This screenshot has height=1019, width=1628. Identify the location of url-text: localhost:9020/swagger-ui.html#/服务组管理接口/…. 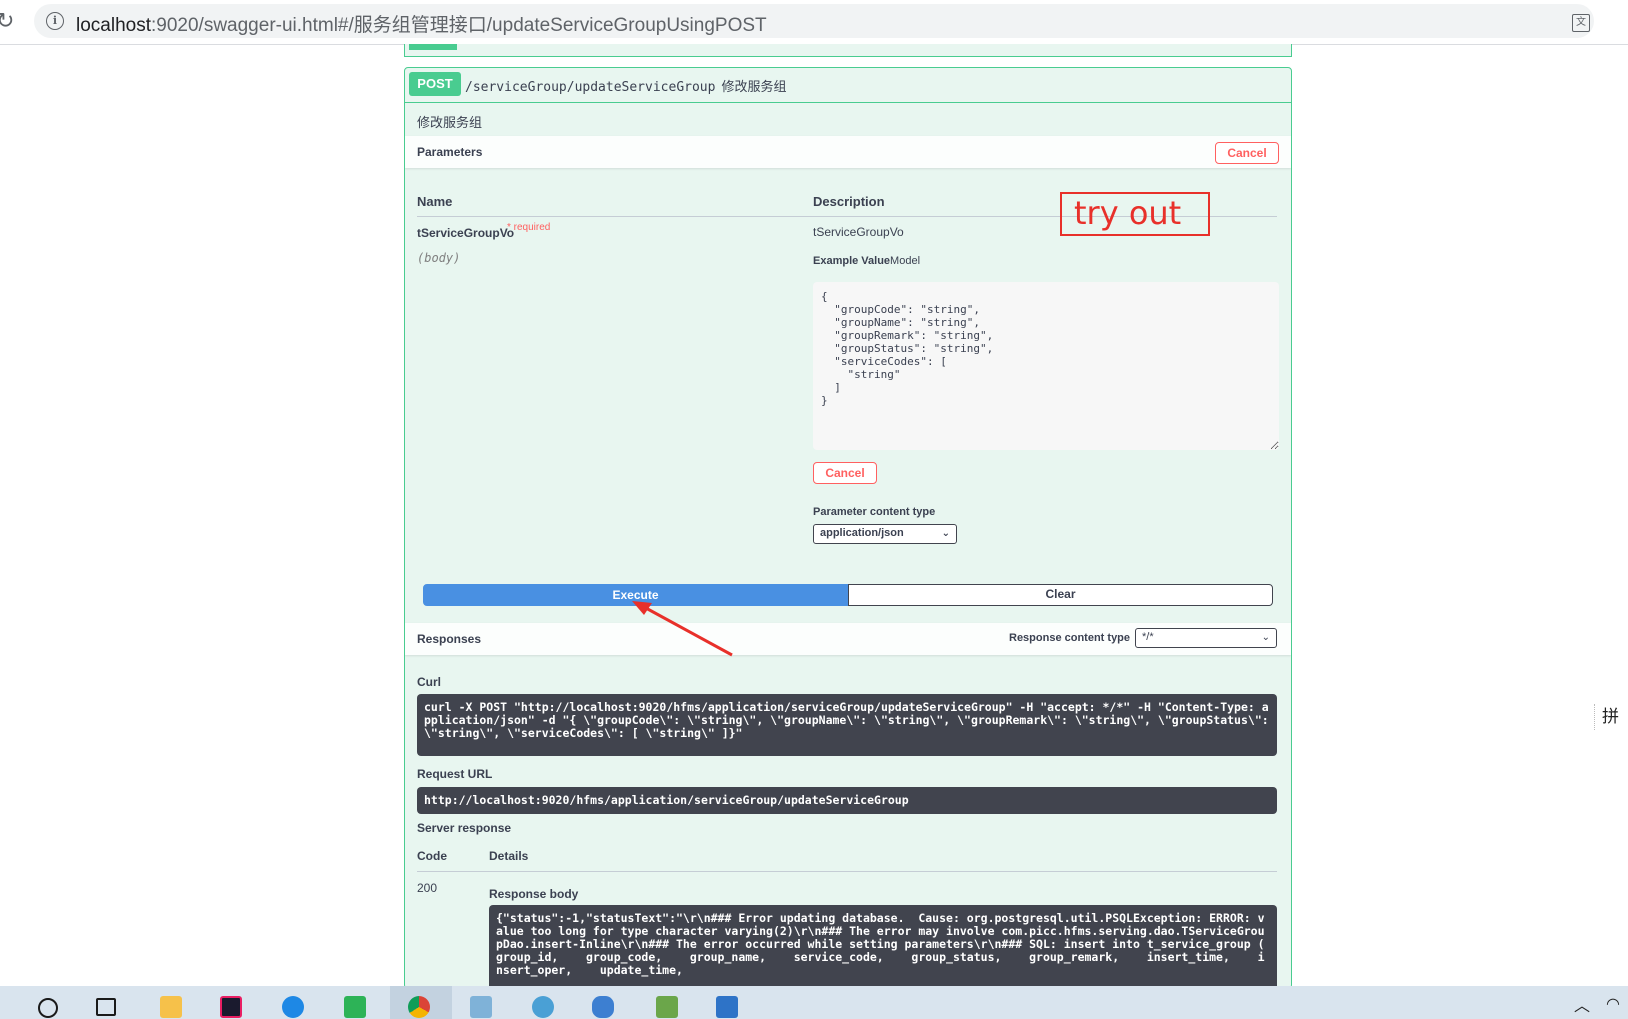
(421, 23).